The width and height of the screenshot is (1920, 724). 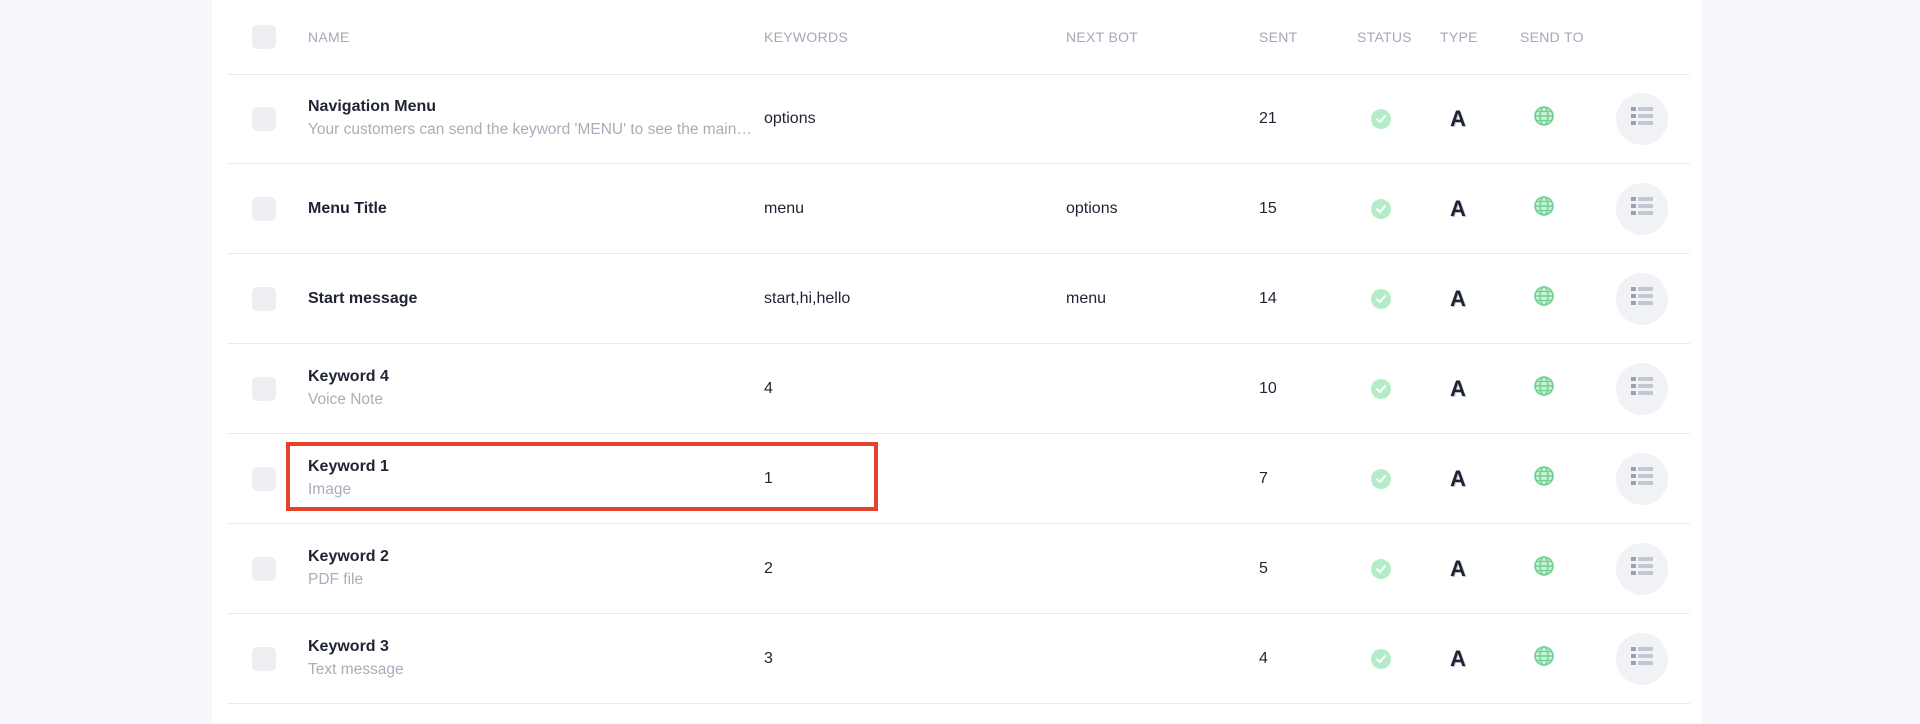 What do you see at coordinates (533, 658) in the screenshot?
I see `name-cell: Keyword 3 Text message` at bounding box center [533, 658].